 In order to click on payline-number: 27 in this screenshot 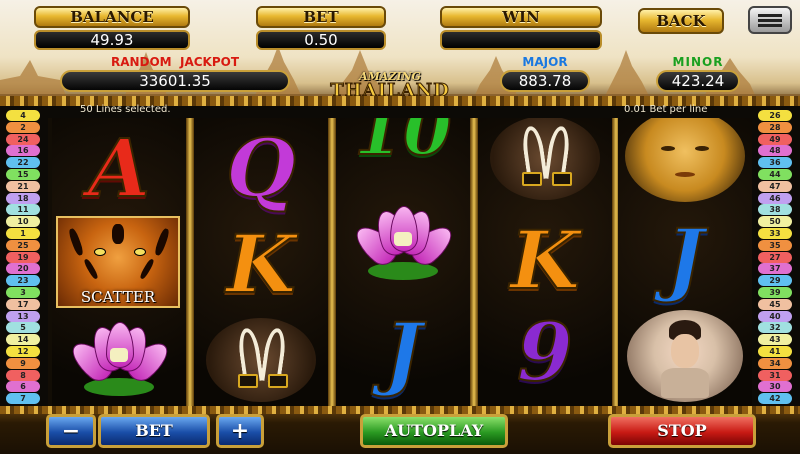, I will do `click(775, 257)`.